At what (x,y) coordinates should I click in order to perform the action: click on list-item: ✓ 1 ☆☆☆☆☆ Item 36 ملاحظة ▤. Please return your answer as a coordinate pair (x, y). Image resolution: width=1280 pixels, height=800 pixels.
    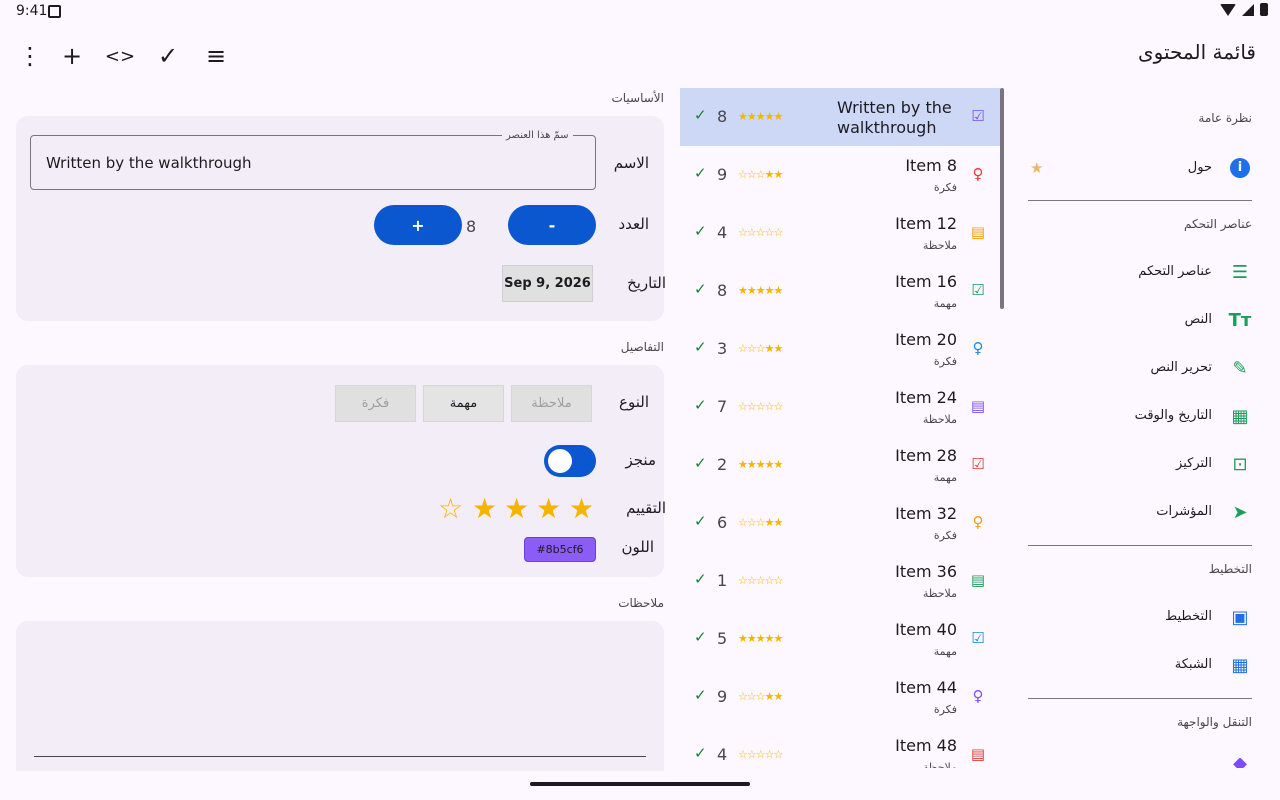
    Looking at the image, I should click on (840, 581).